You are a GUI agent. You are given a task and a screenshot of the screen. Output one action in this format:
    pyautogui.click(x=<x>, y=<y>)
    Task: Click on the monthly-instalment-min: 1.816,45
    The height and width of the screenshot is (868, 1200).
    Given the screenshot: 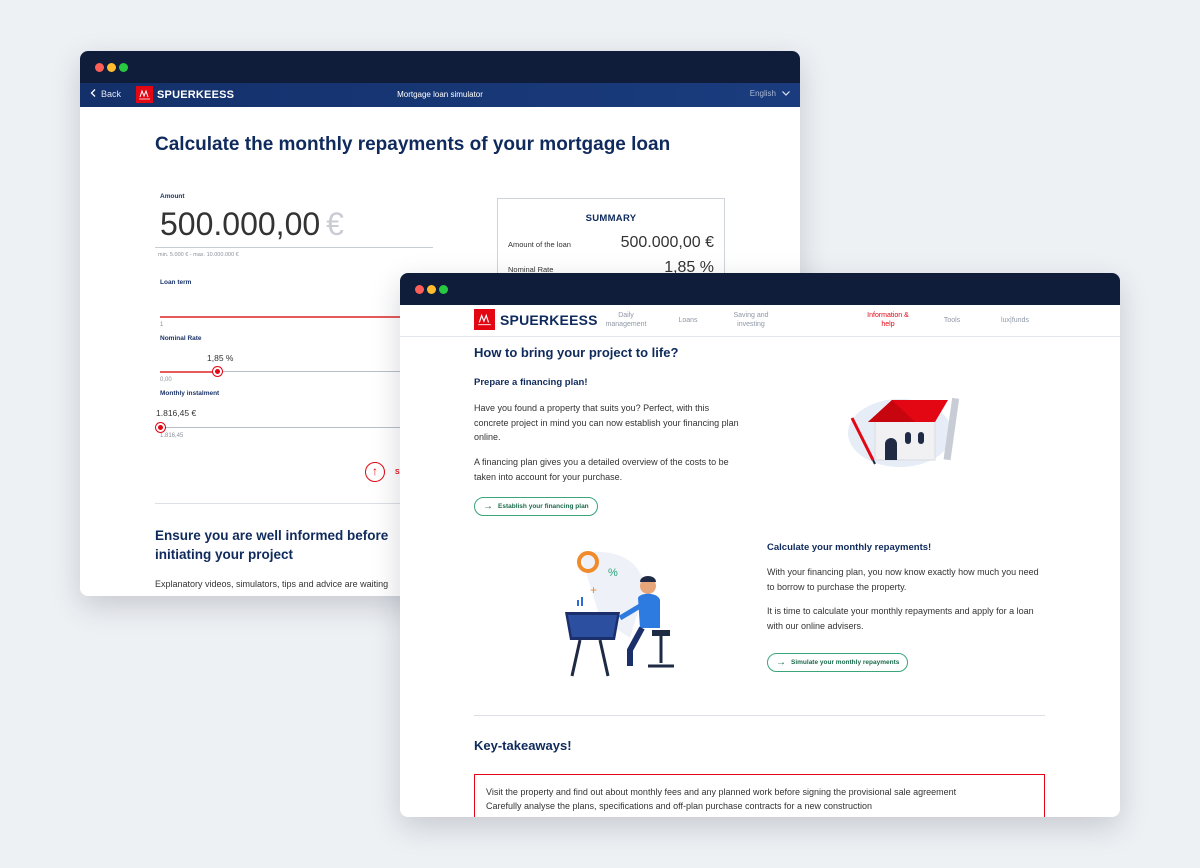 What is the action you would take?
    pyautogui.click(x=172, y=436)
    